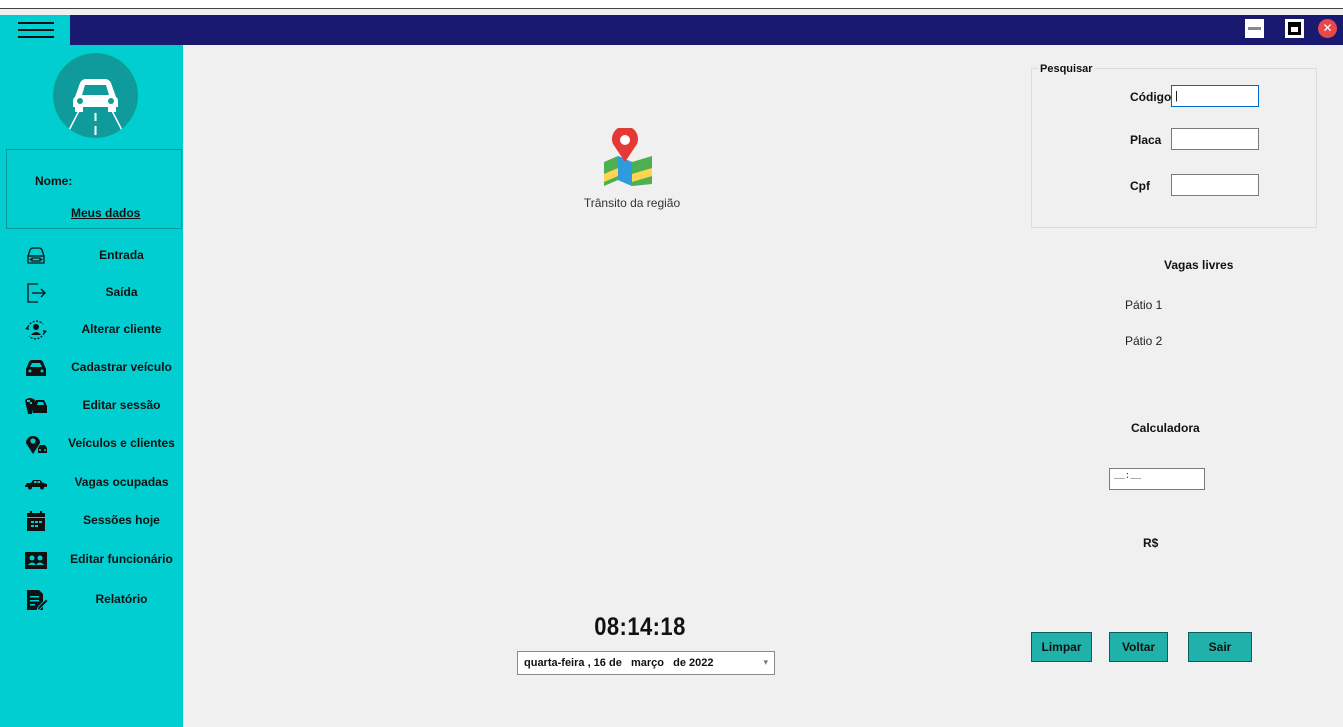 The image size is (1343, 727). I want to click on car-road-logo-icon, so click(95, 95).